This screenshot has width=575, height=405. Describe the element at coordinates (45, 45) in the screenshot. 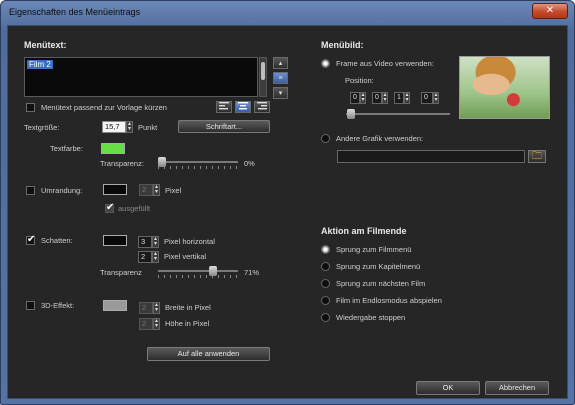

I see `menutext-heading: Menütext:` at that location.